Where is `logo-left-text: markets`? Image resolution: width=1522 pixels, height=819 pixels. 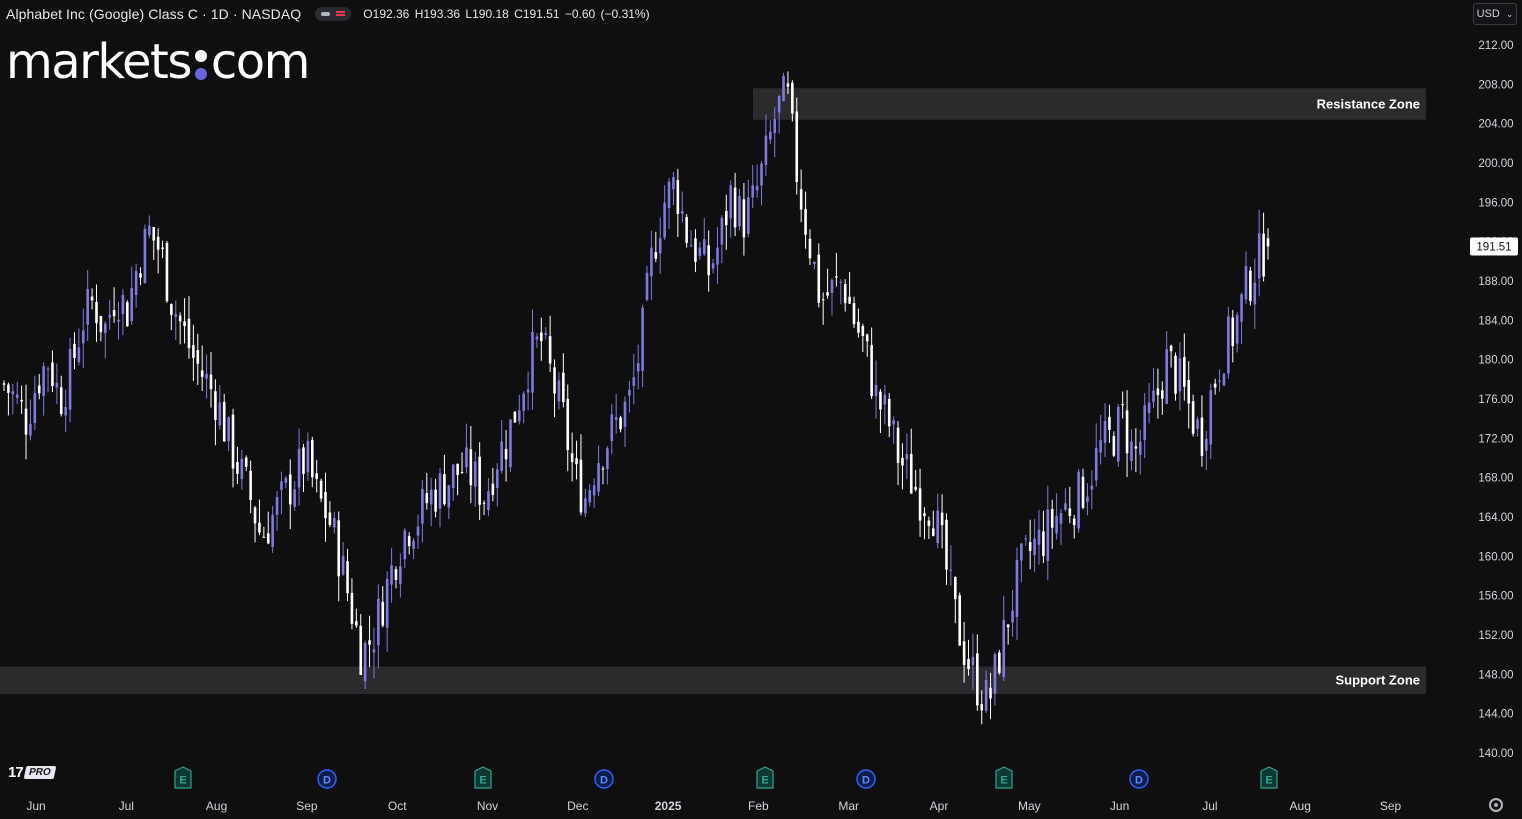 logo-left-text: markets is located at coordinates (99, 62).